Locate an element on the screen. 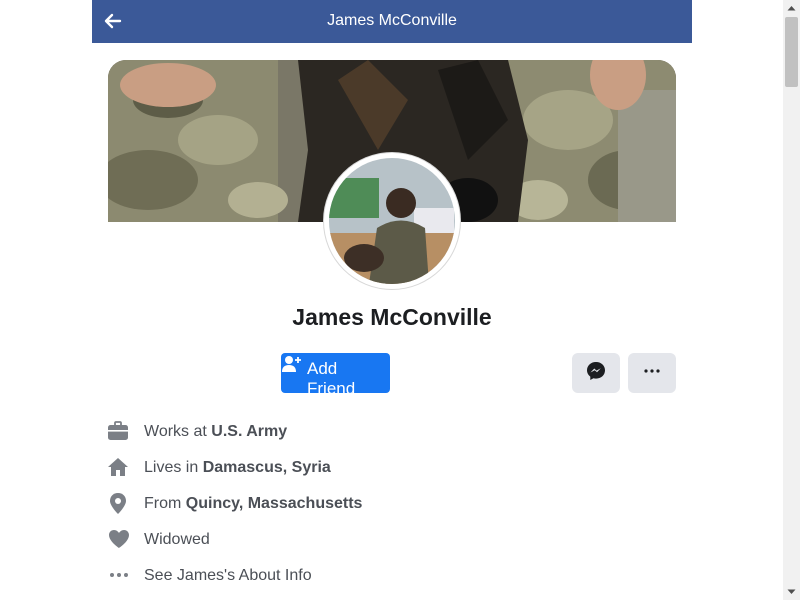 This screenshot has width=800, height=605. info-work: Works at U.S. Army is located at coordinates (388, 433).